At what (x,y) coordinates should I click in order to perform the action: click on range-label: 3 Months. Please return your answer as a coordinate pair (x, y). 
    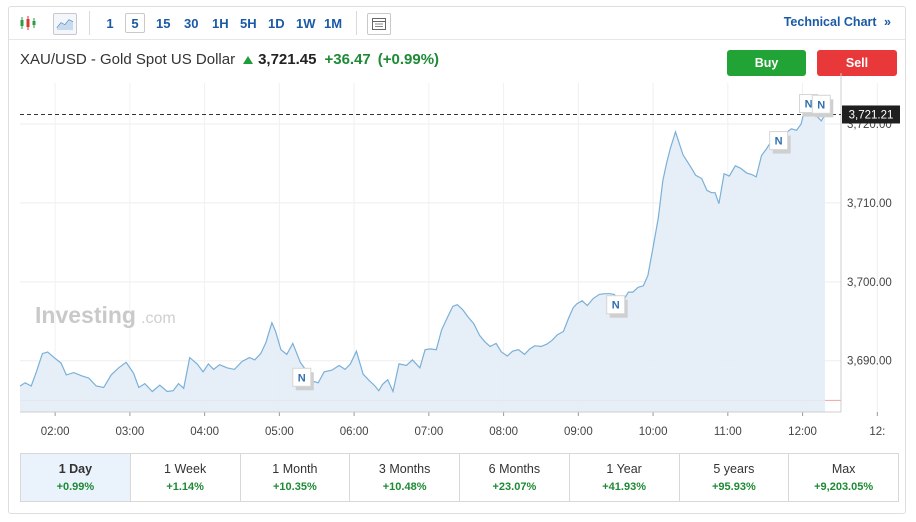
    Looking at the image, I should click on (404, 469).